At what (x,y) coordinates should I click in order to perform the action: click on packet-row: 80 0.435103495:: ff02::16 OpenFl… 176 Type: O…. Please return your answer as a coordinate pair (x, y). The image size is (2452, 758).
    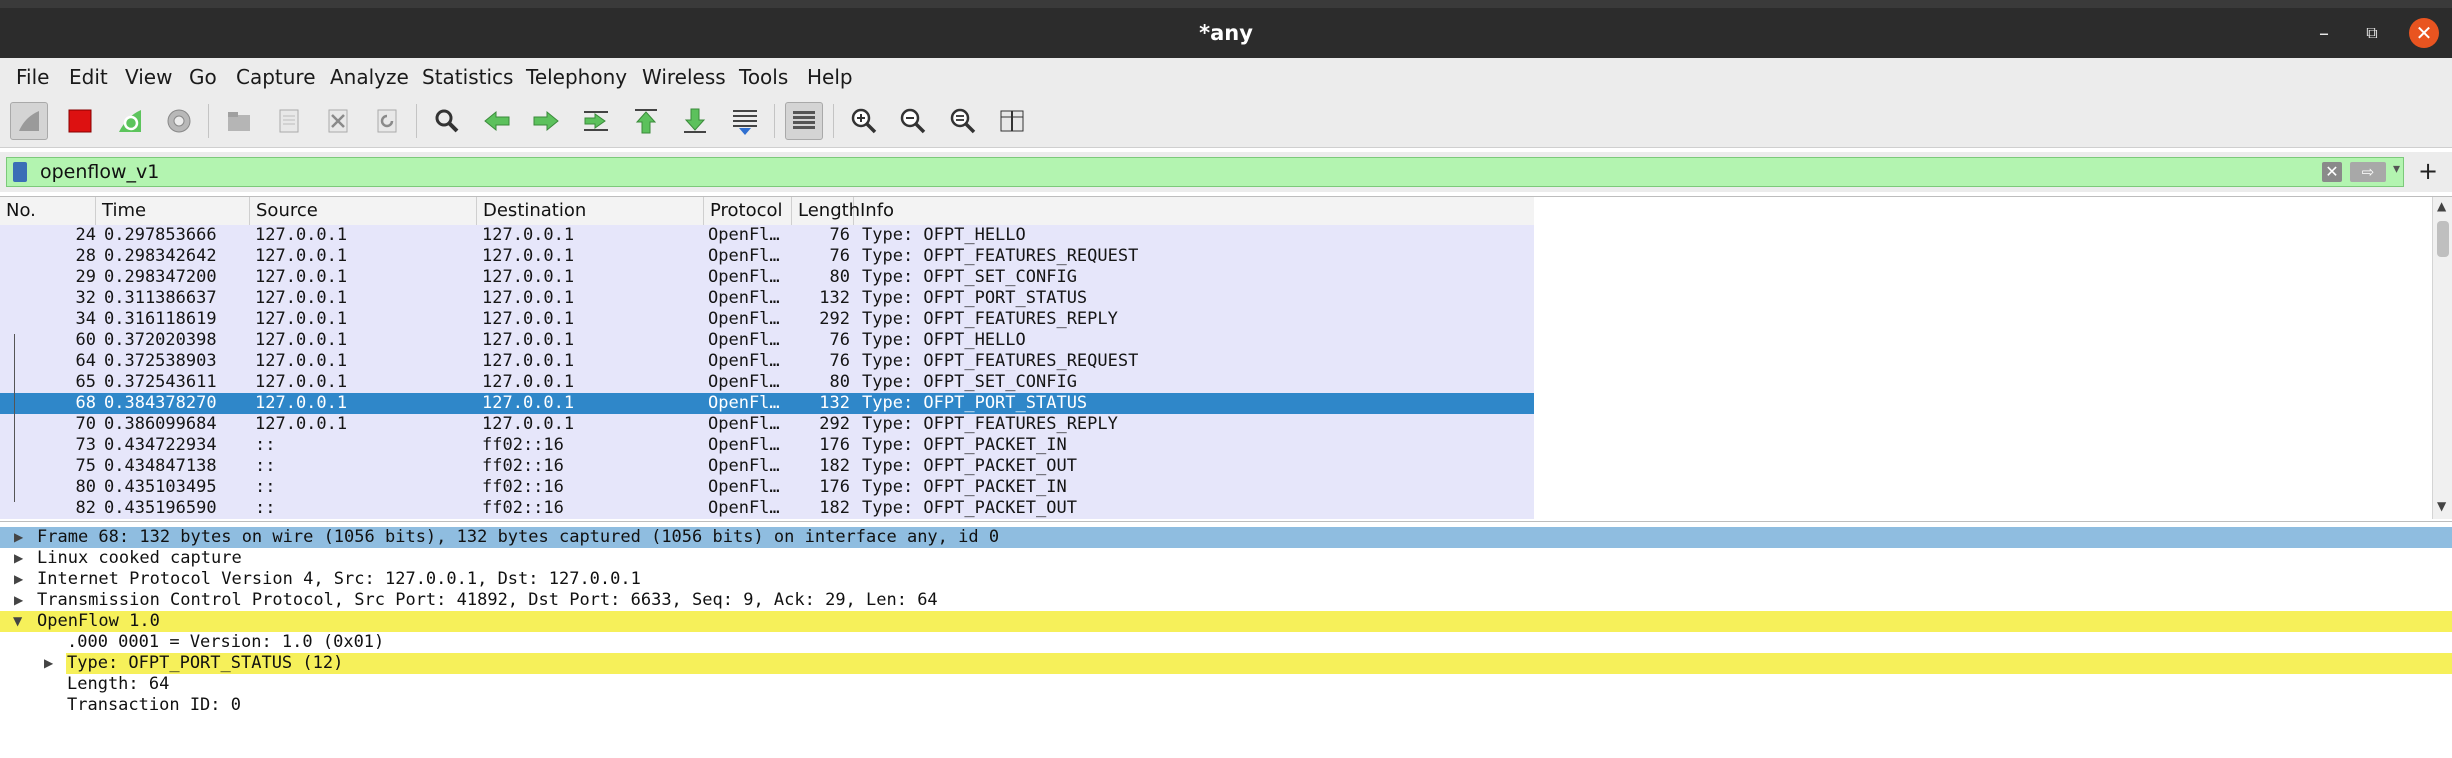
    Looking at the image, I should click on (767, 487).